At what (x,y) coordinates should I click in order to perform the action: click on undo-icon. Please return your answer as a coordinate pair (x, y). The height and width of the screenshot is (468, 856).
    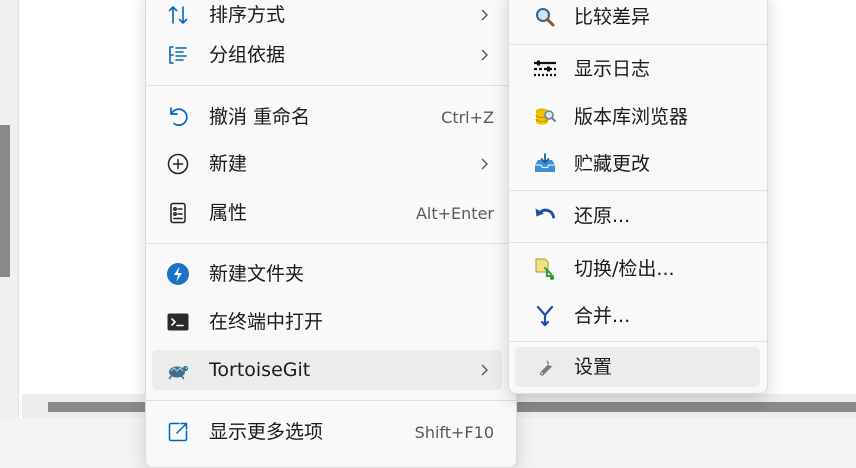
    Looking at the image, I should click on (178, 117).